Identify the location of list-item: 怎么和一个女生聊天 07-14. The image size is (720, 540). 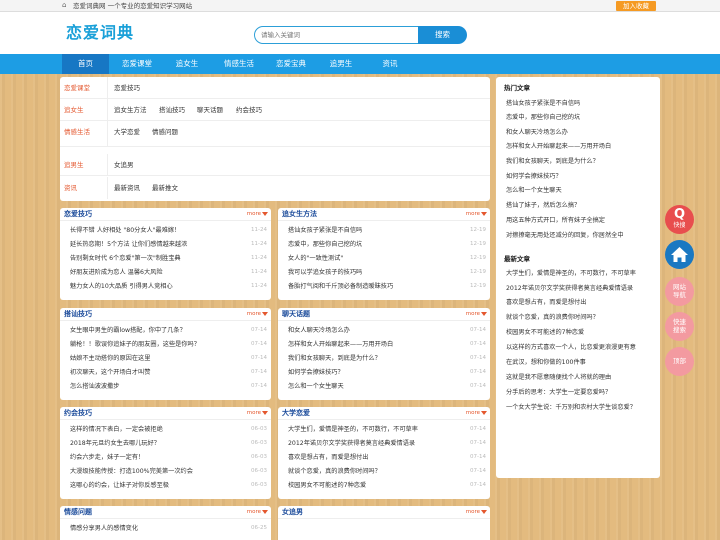
(384, 386).